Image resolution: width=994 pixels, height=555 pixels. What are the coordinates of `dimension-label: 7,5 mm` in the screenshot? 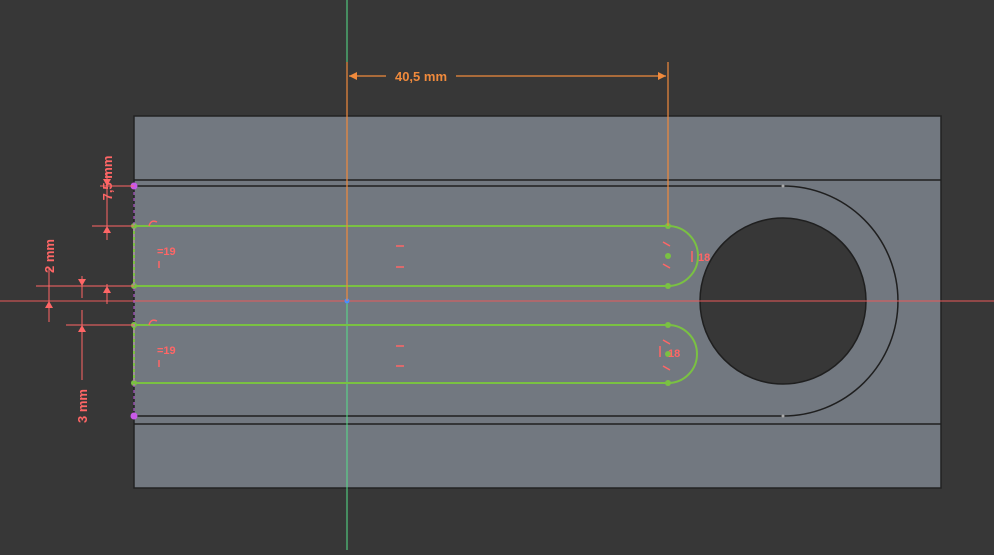 It's located at (107, 178).